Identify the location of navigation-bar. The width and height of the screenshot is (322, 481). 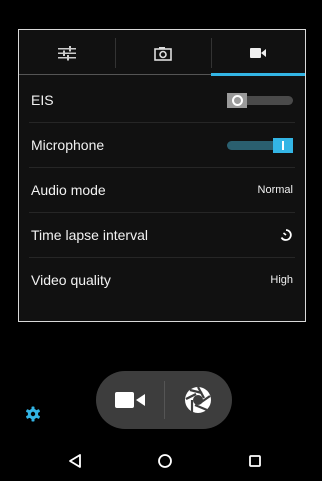
(161, 460).